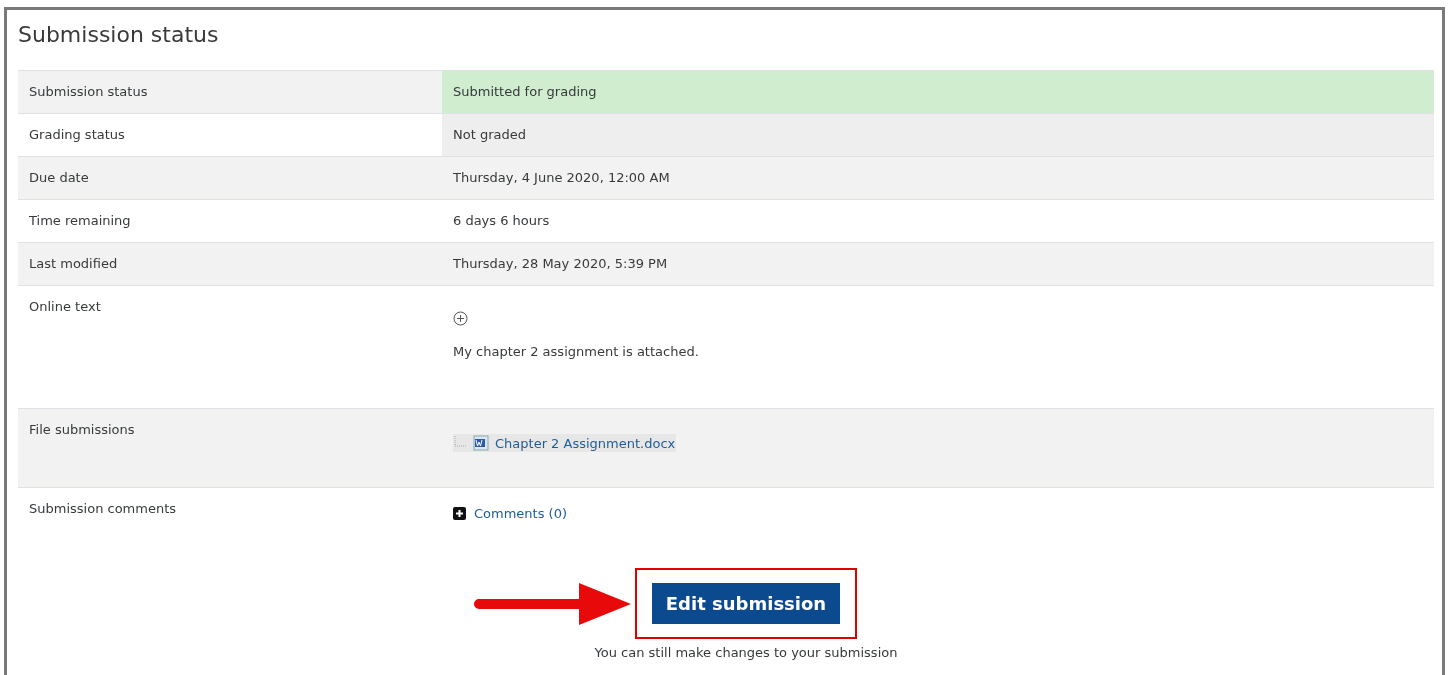 The height and width of the screenshot is (675, 1451). What do you see at coordinates (525, 91) in the screenshot?
I see `field-value: Submitted for grading` at bounding box center [525, 91].